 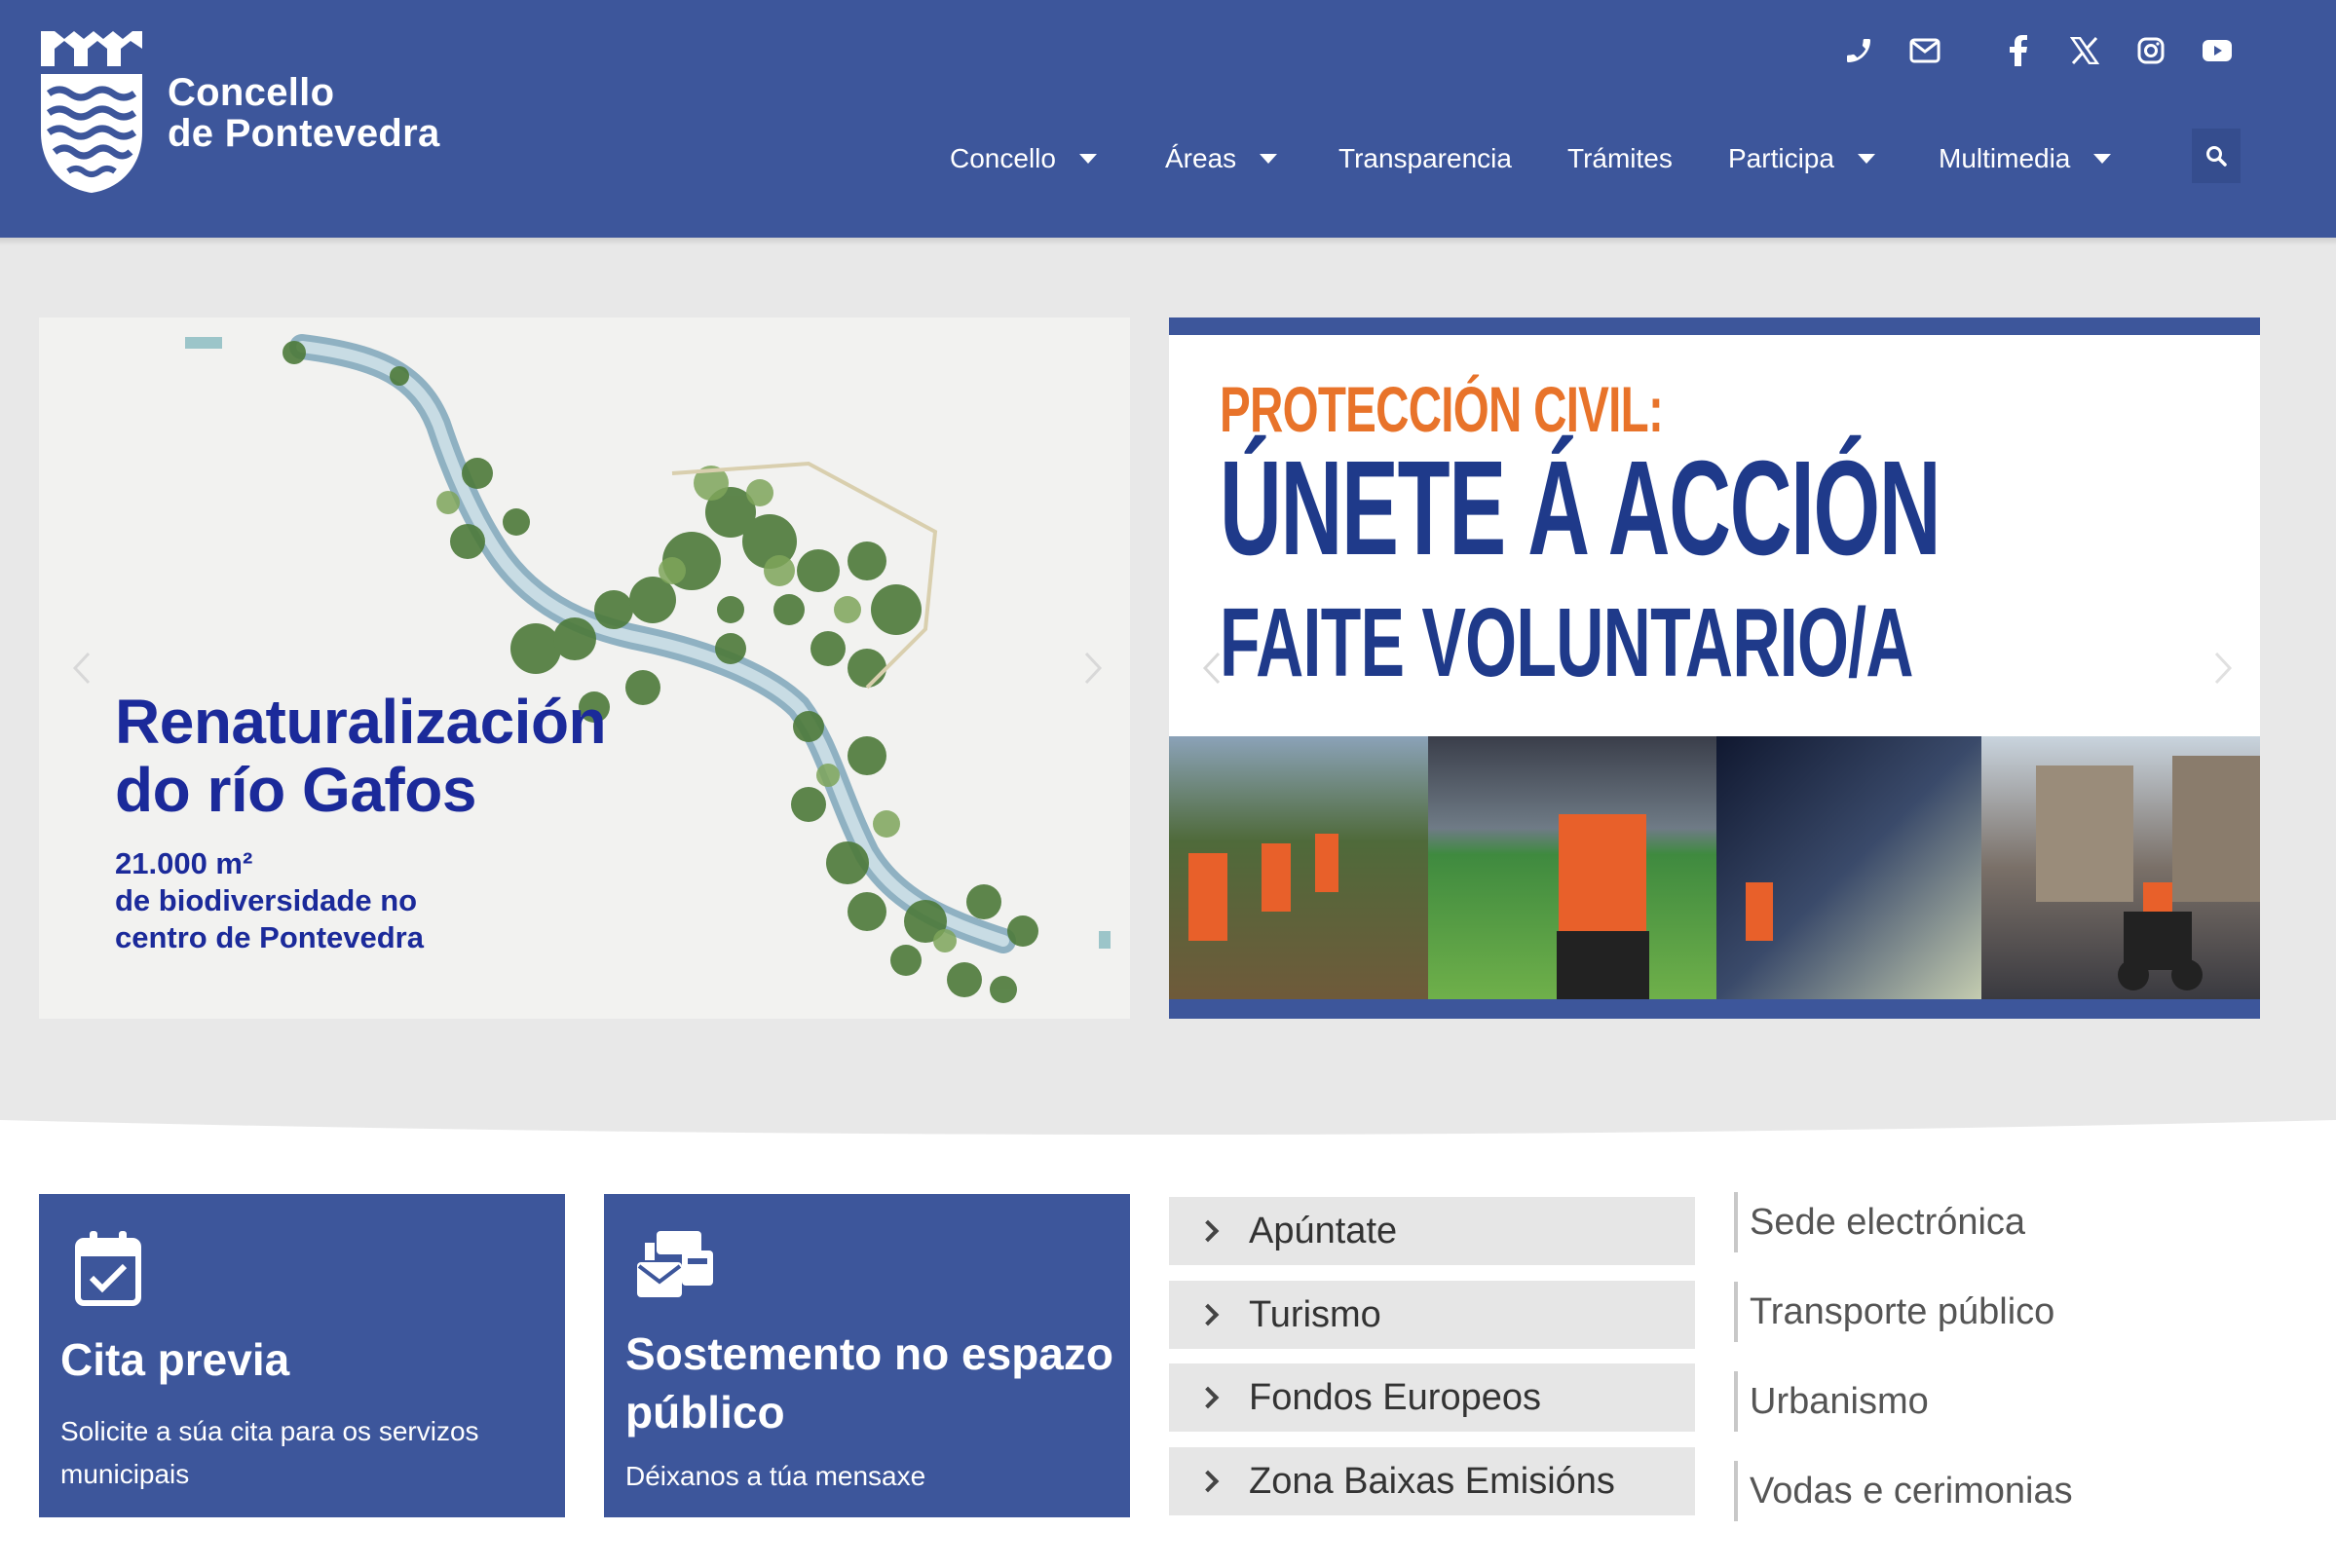 I want to click on nav-transparencia: Transparencia, so click(x=1425, y=158).